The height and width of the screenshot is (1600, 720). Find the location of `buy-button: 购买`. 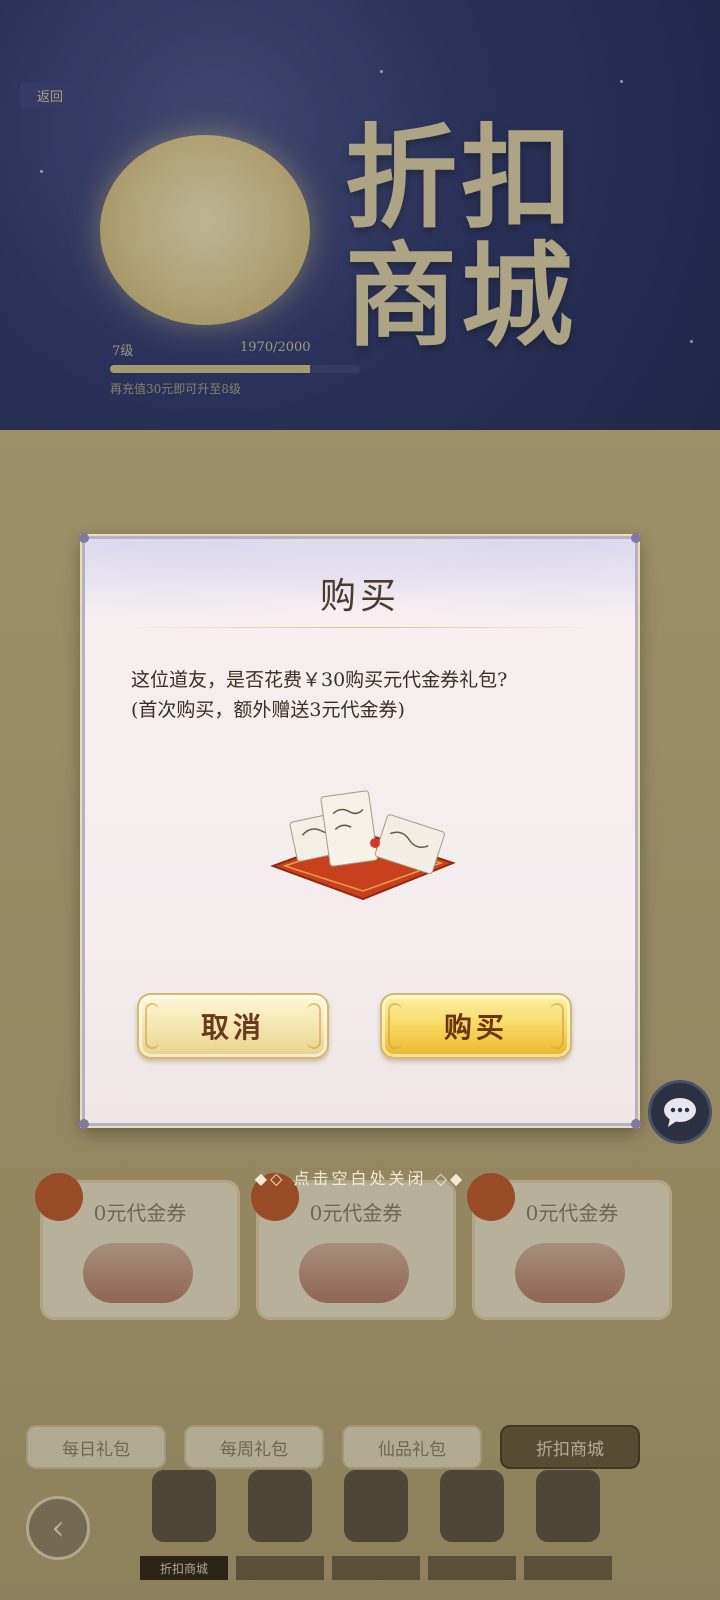

buy-button: 购买 is located at coordinates (476, 1026).